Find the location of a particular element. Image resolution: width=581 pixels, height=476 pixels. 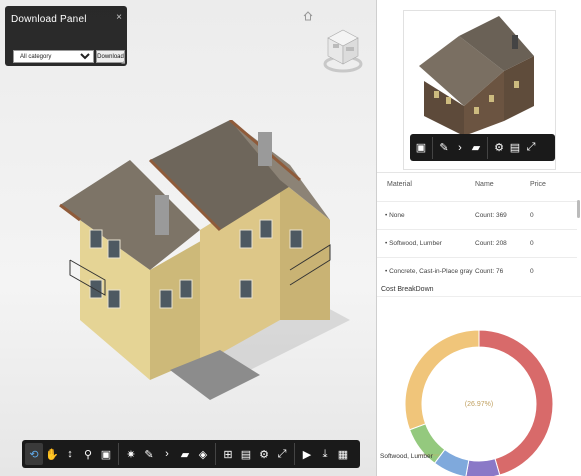

name-cell: Count: 208 is located at coordinates (491, 243).